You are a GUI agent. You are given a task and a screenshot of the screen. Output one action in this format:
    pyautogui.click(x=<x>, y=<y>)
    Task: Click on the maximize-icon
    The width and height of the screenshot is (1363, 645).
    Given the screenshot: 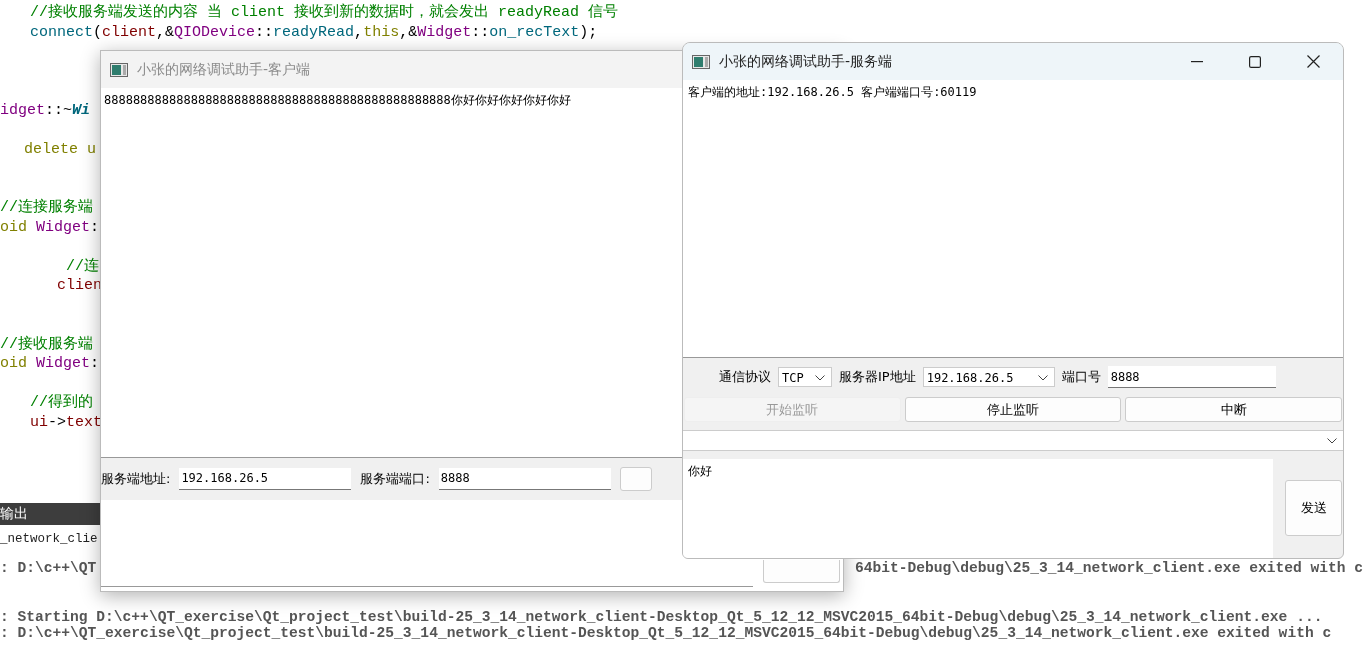 What is the action you would take?
    pyautogui.click(x=1255, y=61)
    